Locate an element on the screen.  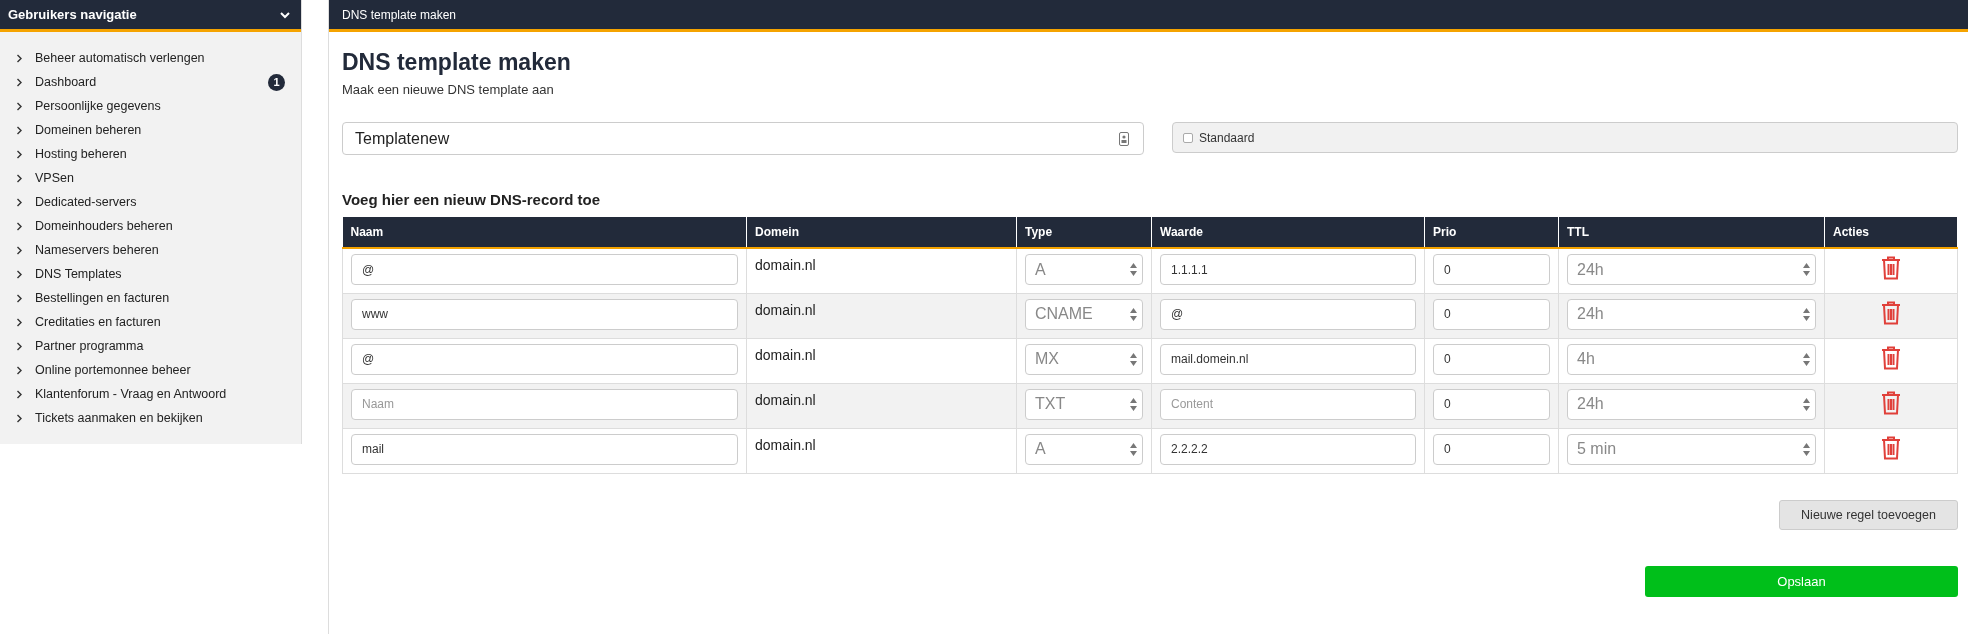
default-checkbox is located at coordinates (1188, 137).